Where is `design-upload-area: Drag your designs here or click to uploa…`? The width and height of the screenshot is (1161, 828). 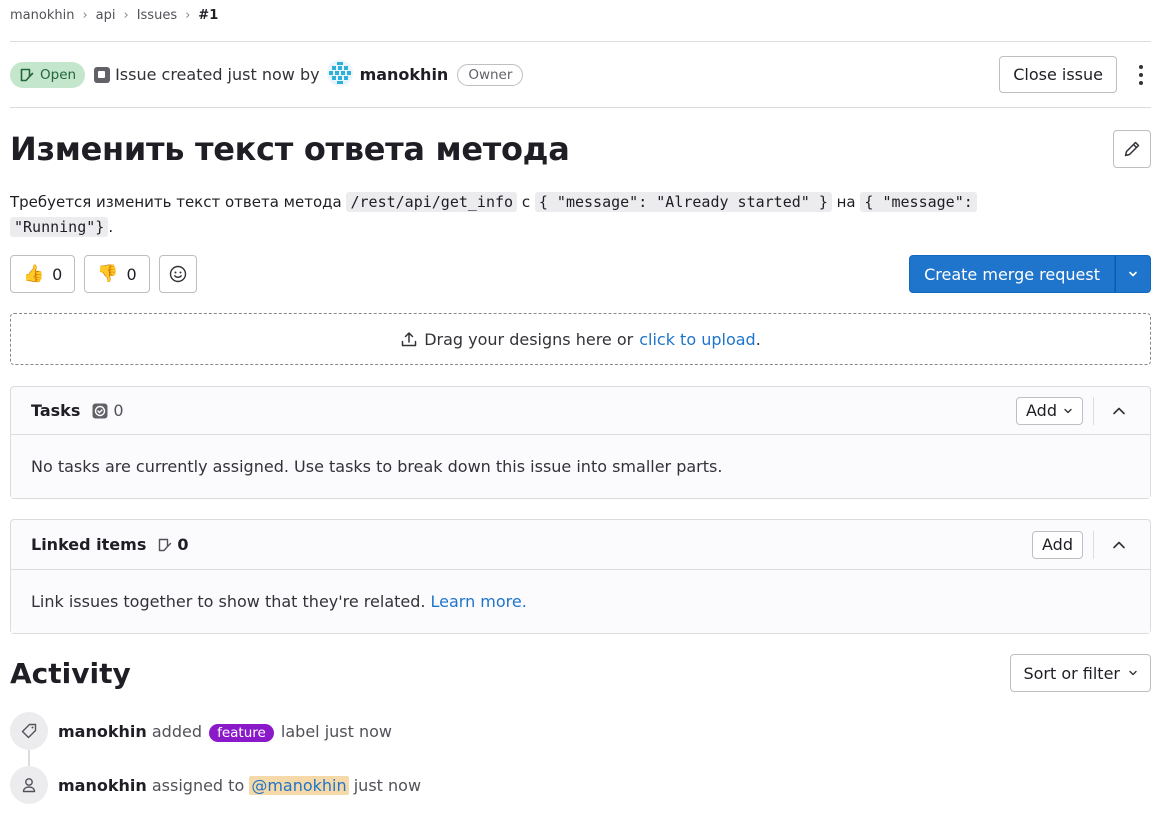 design-upload-area: Drag your designs here or click to uploa… is located at coordinates (580, 339).